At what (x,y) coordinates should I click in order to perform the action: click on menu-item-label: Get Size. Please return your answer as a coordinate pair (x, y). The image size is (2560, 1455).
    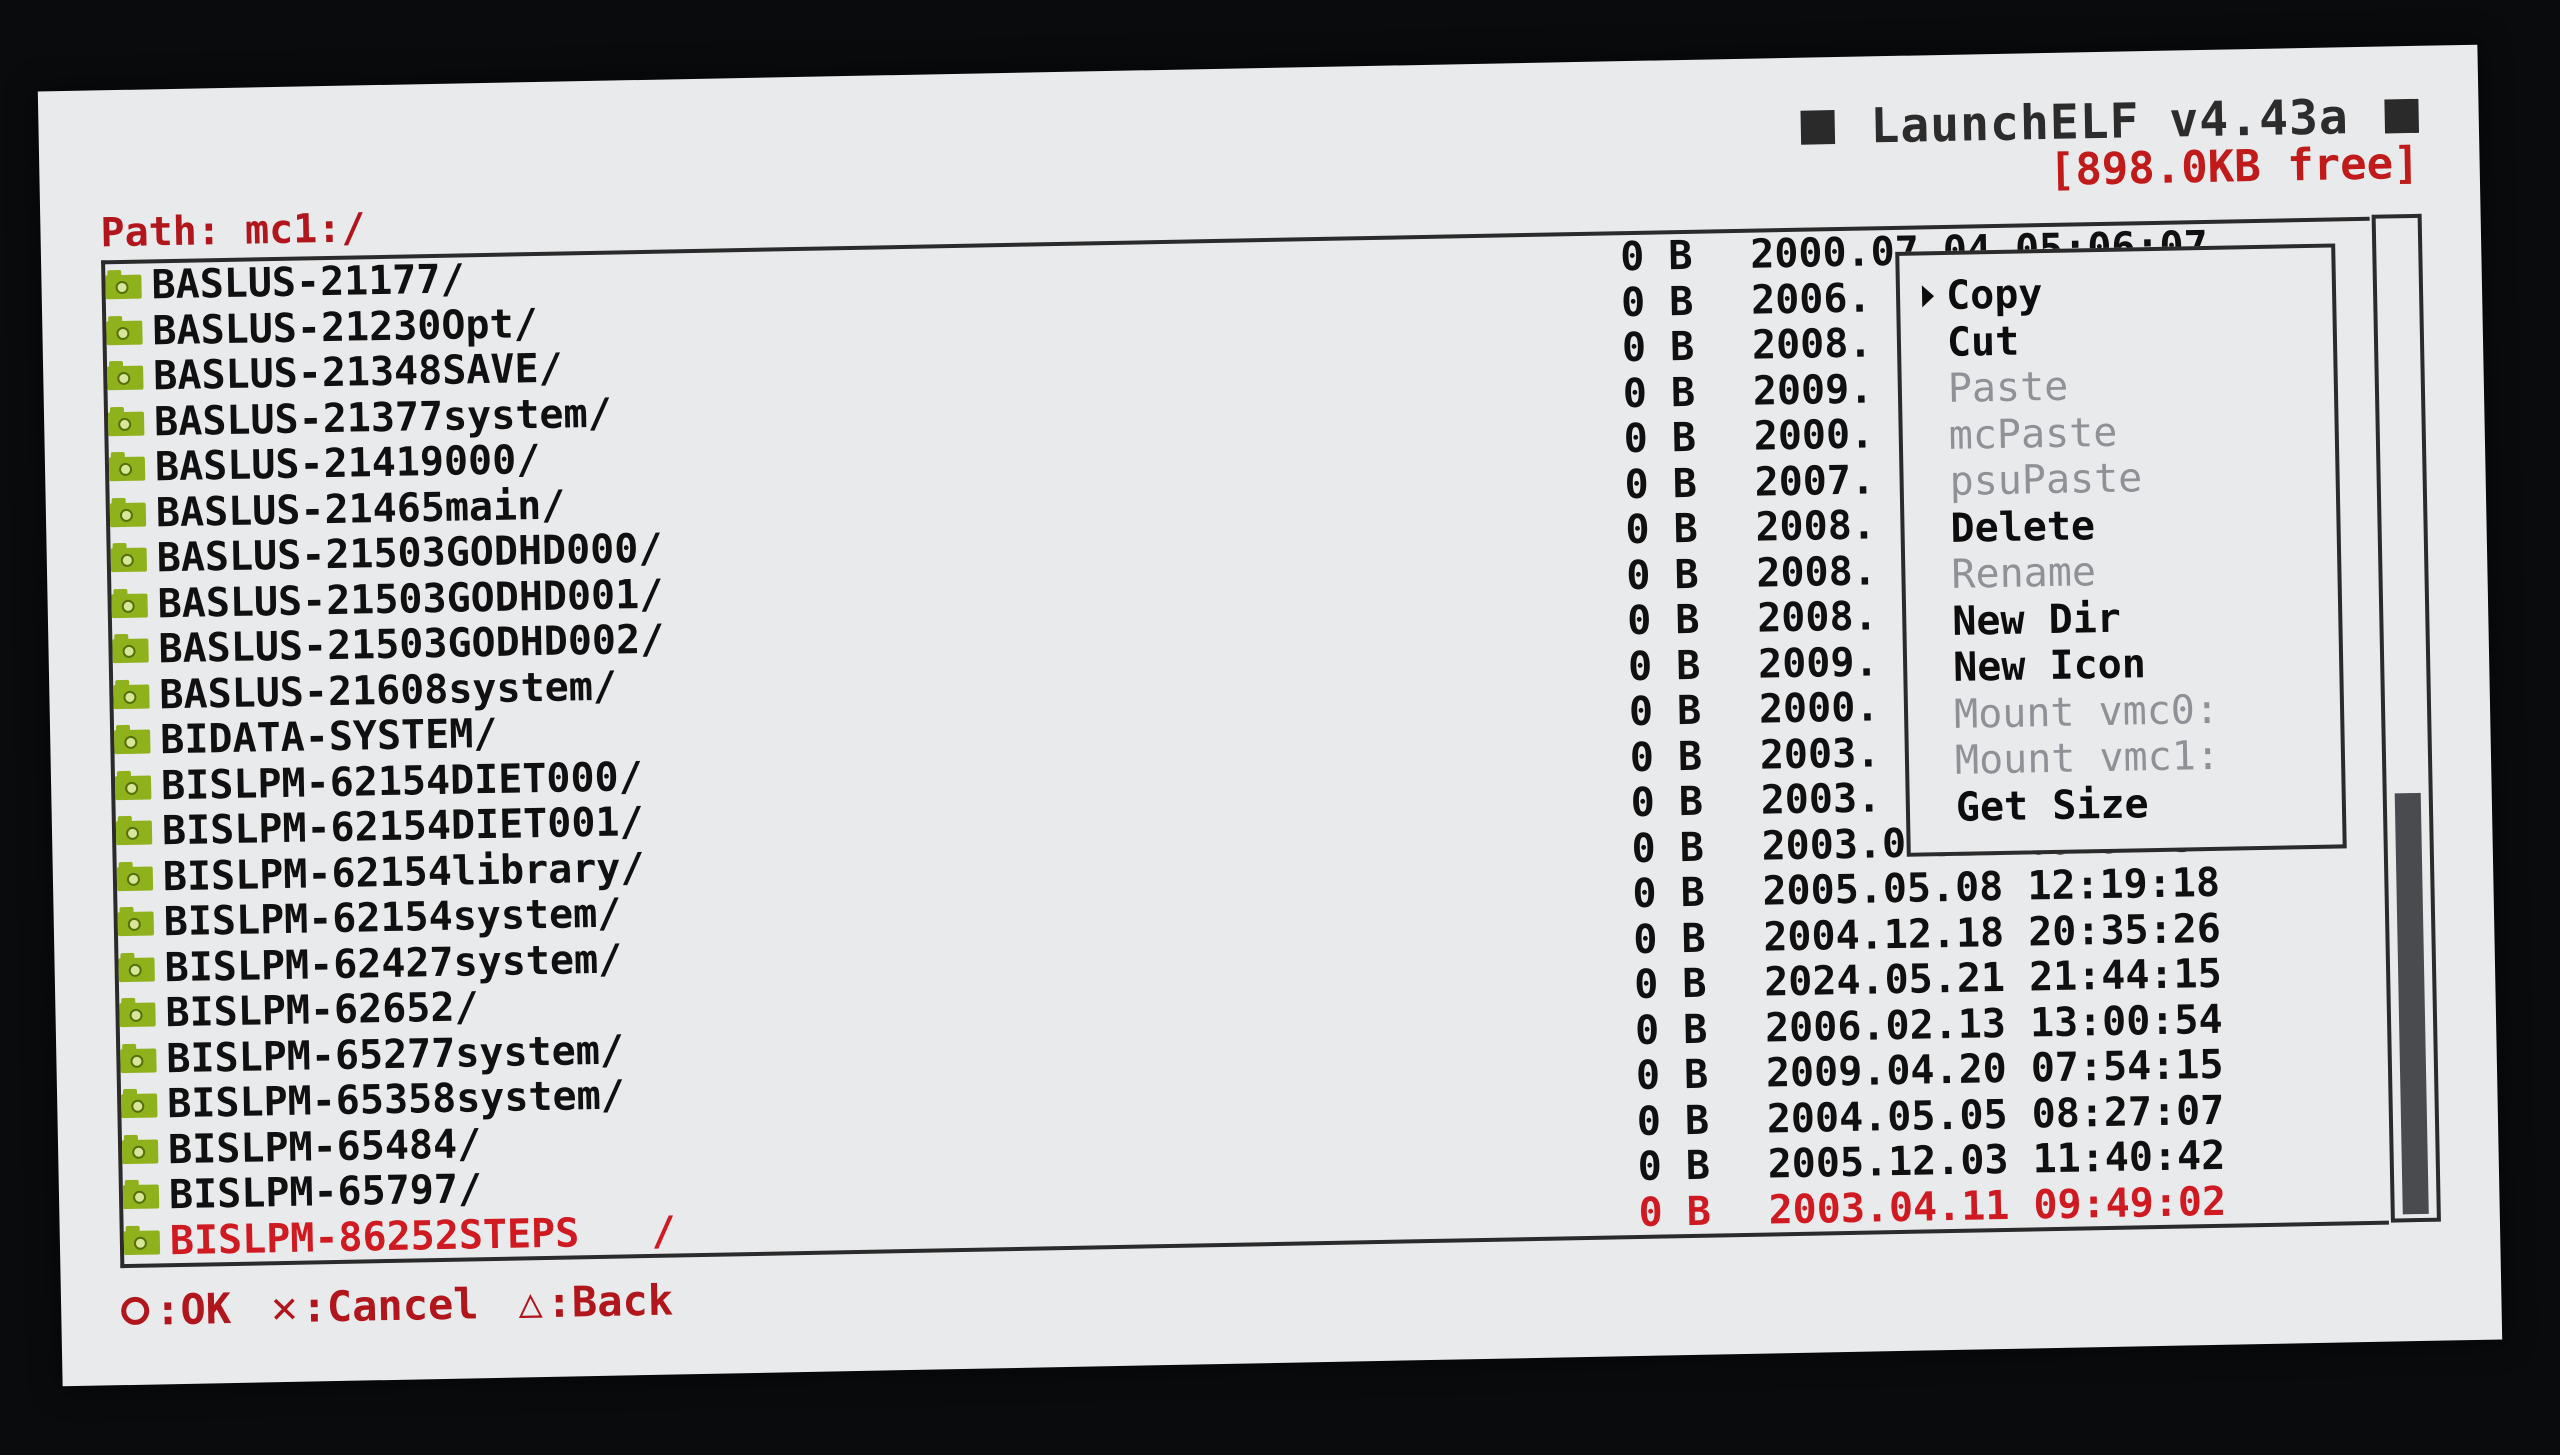
    Looking at the image, I should click on (2052, 805).